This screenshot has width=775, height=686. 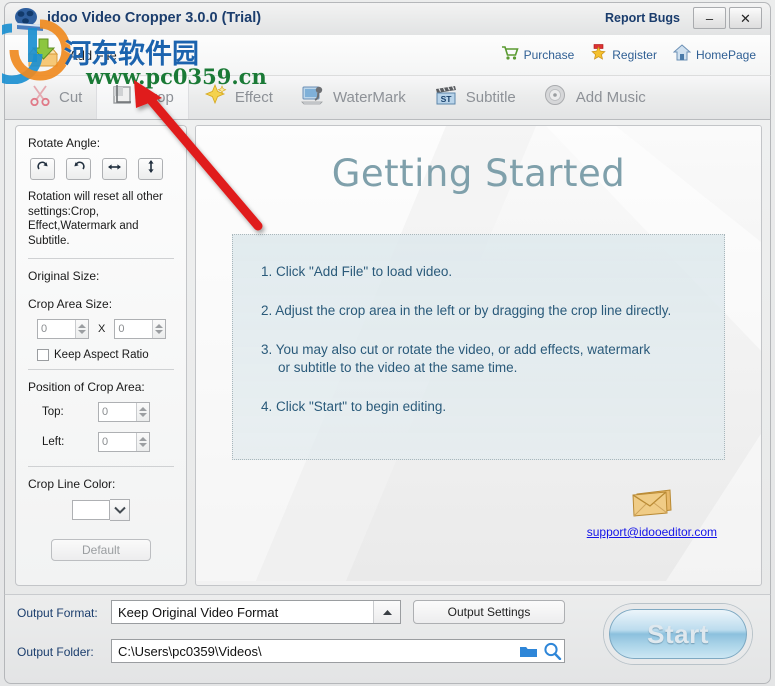 I want to click on tab-subtitle: ST Subtitle, so click(x=475, y=98).